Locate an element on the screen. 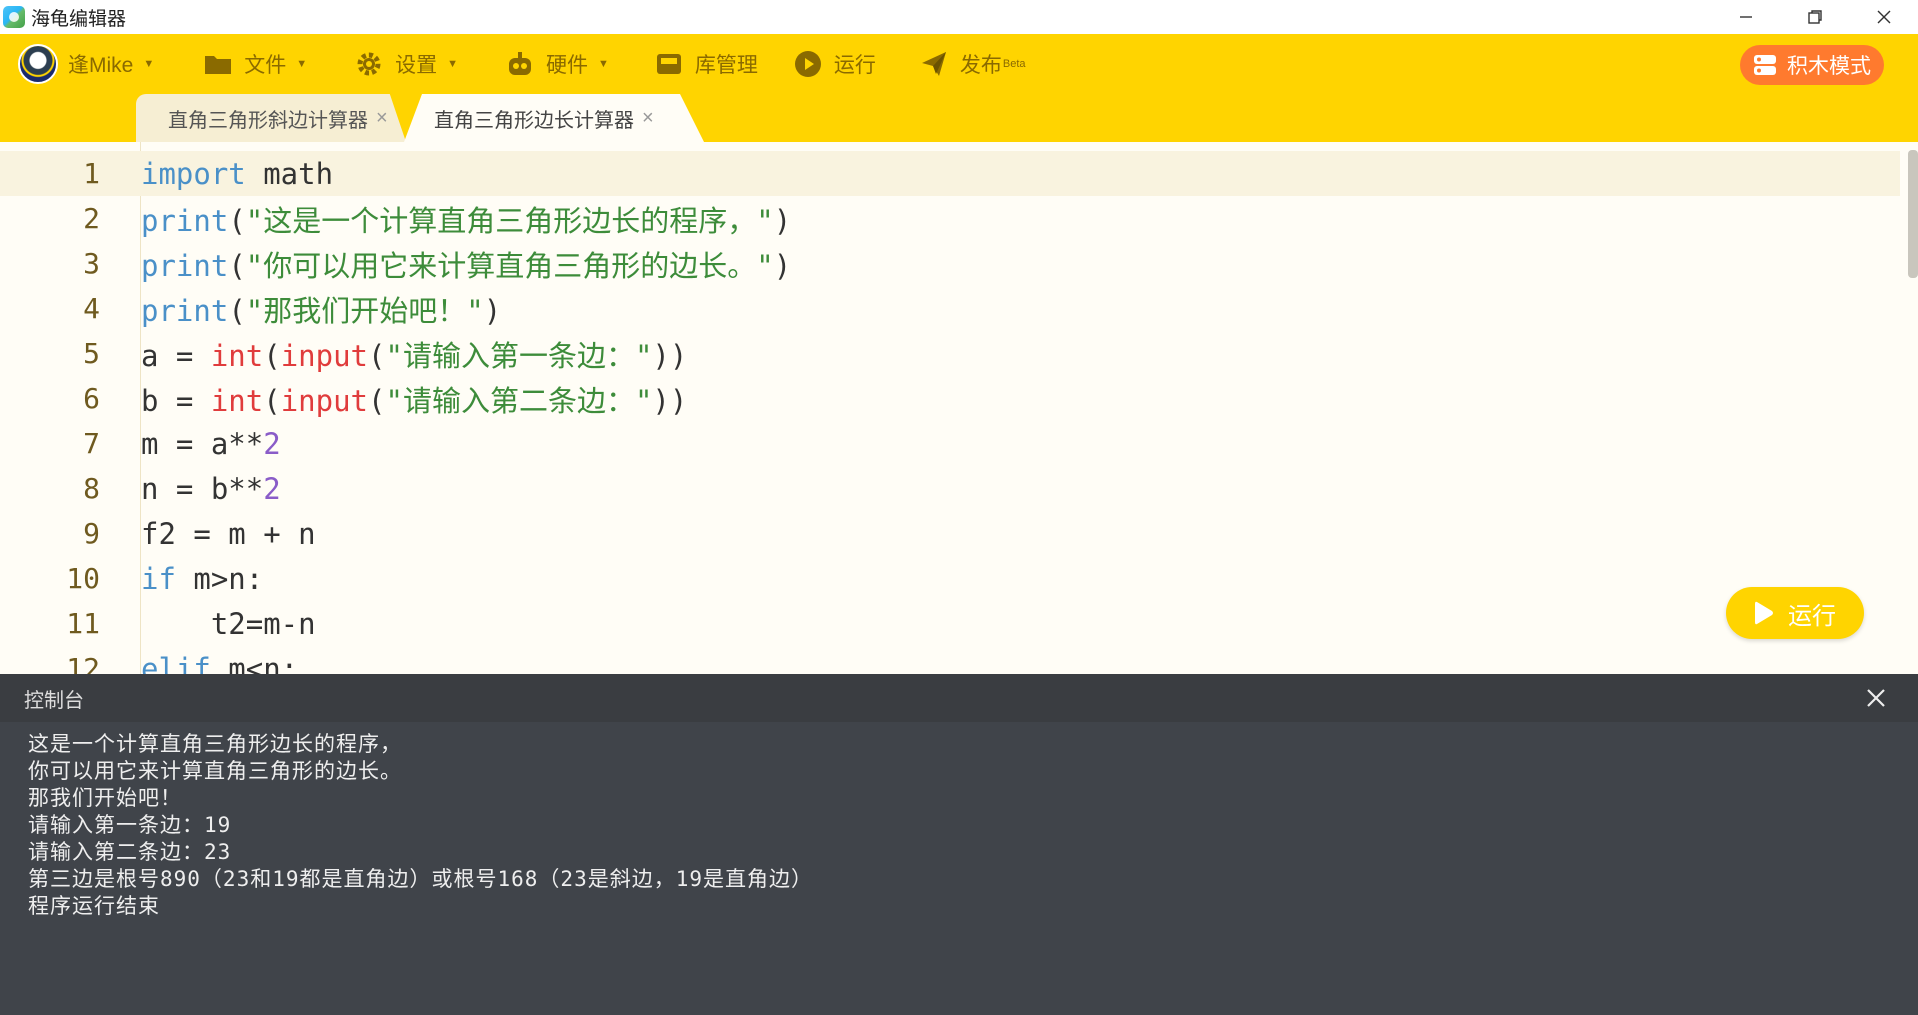 The height and width of the screenshot is (1015, 1918). console-line: 你可以用它来计算直角三角形的边长。 is located at coordinates (215, 771).